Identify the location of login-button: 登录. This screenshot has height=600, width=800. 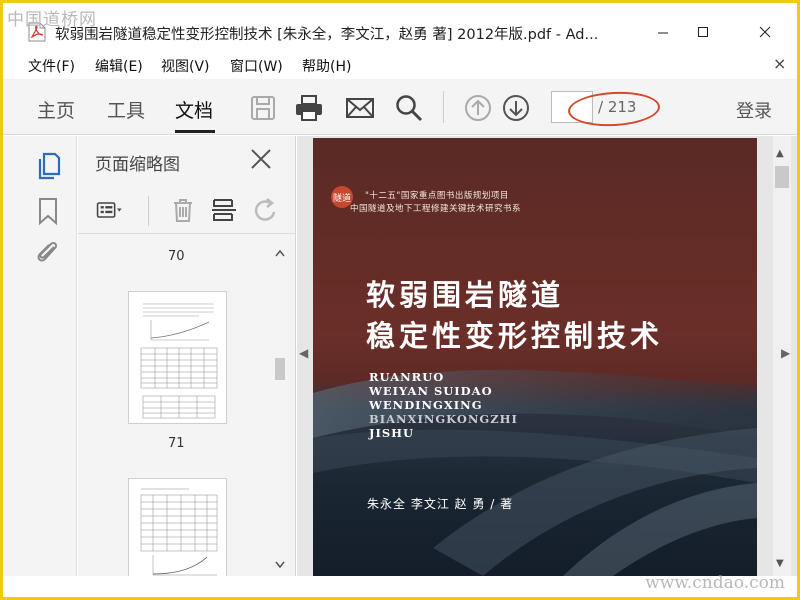
(754, 110).